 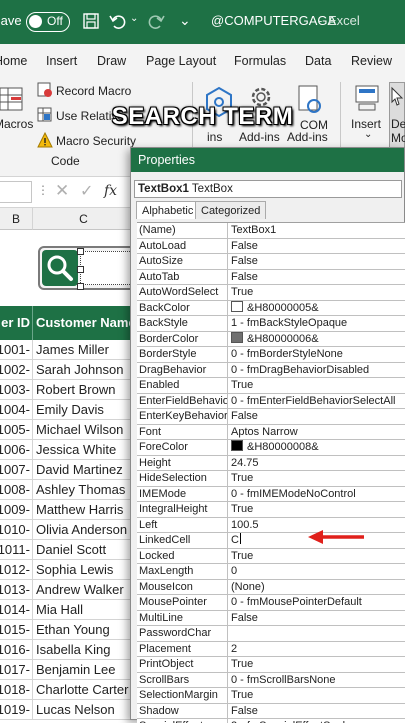 I want to click on property-row: Shadow False, so click(x=271, y=711).